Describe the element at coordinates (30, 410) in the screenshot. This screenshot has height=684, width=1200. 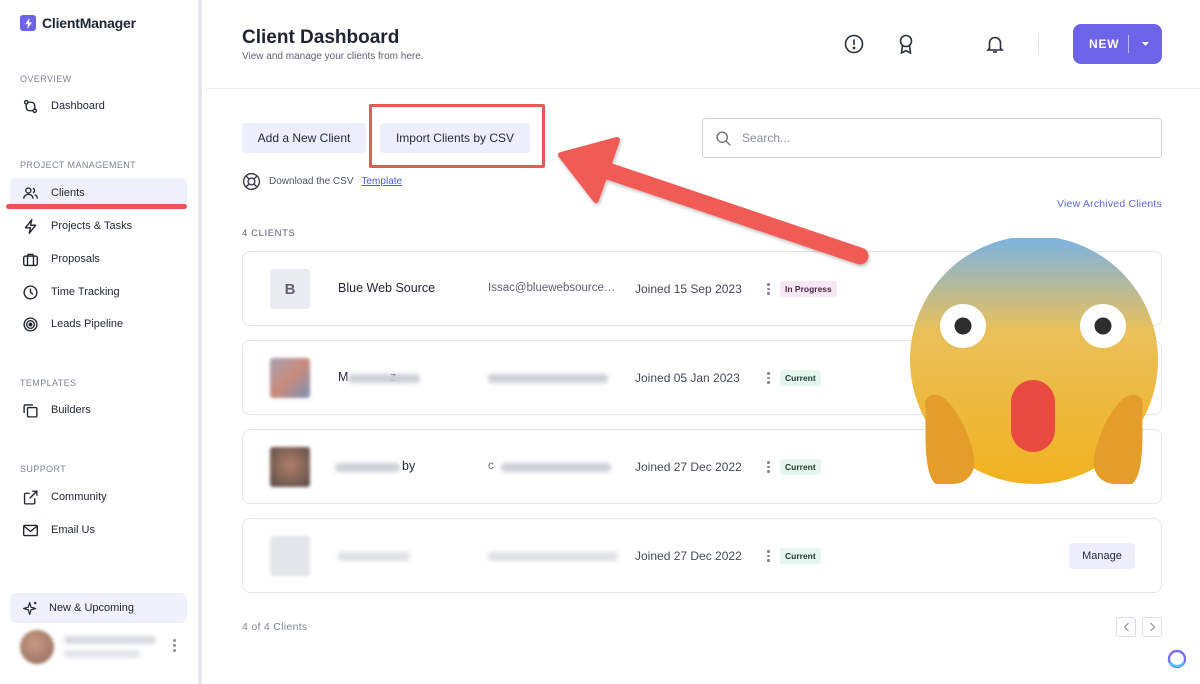
I see `copy-icon` at that location.